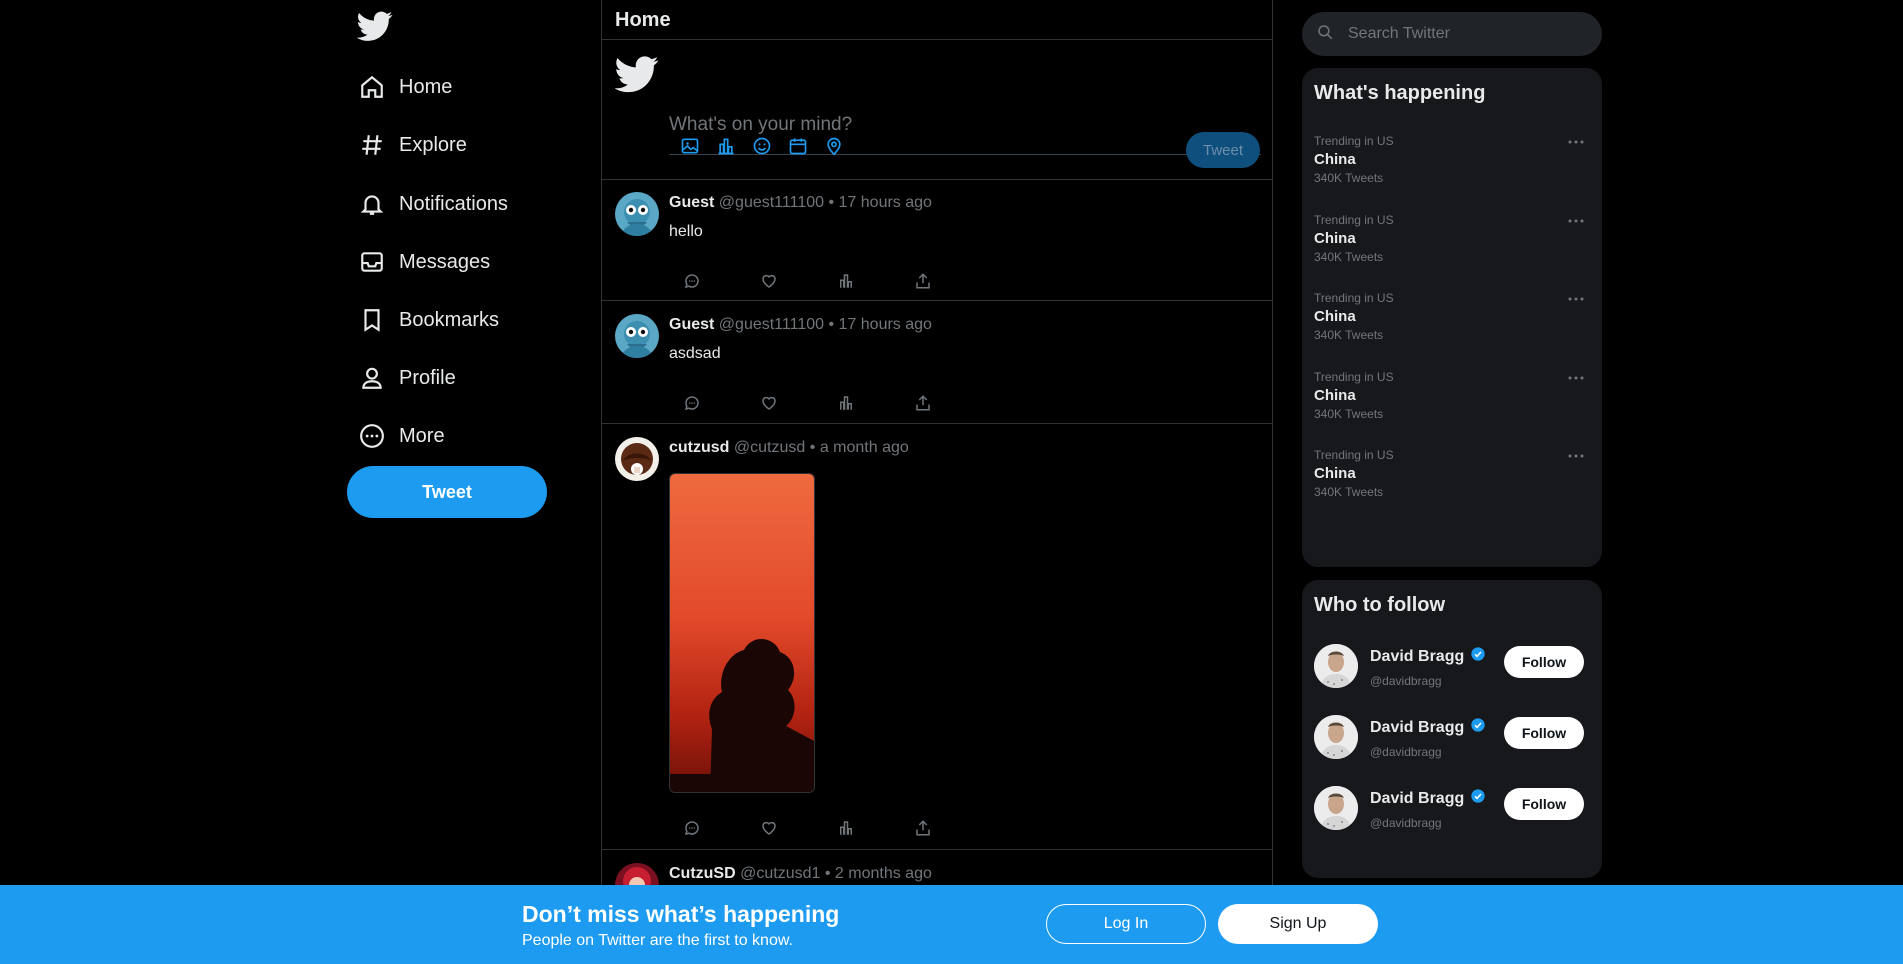 Image resolution: width=1903 pixels, height=964 pixels. What do you see at coordinates (1406, 823) in the screenshot?
I see `follow-handle: @davidbragg` at bounding box center [1406, 823].